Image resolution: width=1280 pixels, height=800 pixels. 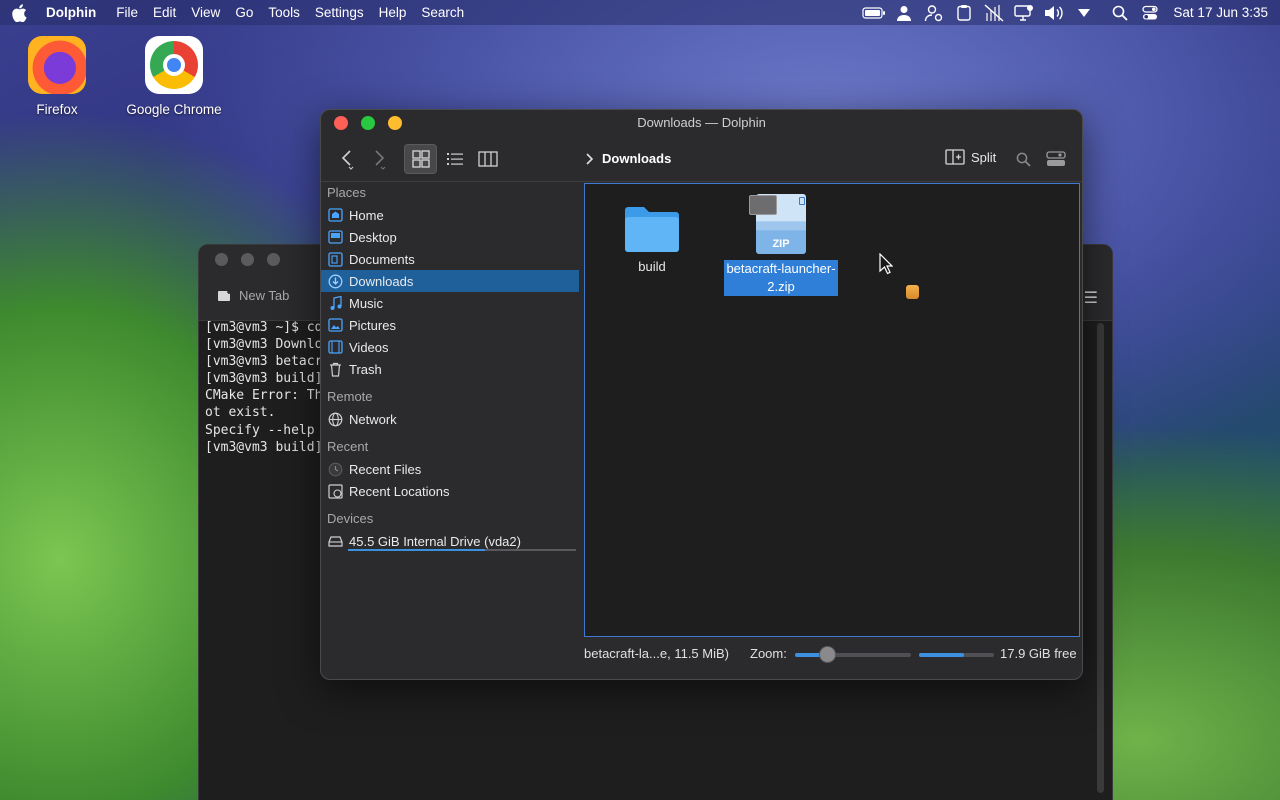 I want to click on terminal-close-button, so click(x=221, y=259).